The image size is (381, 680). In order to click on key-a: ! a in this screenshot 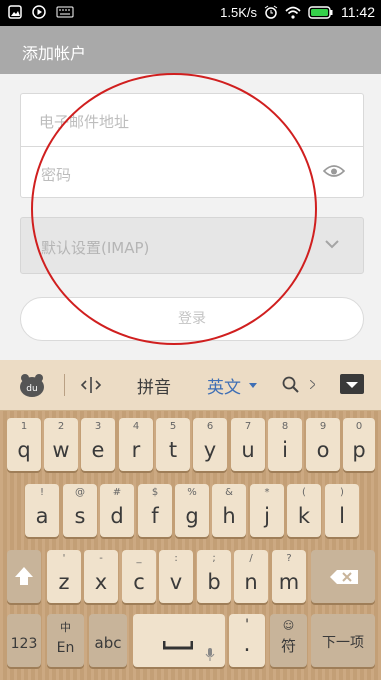, I will do `click(42, 510)`.